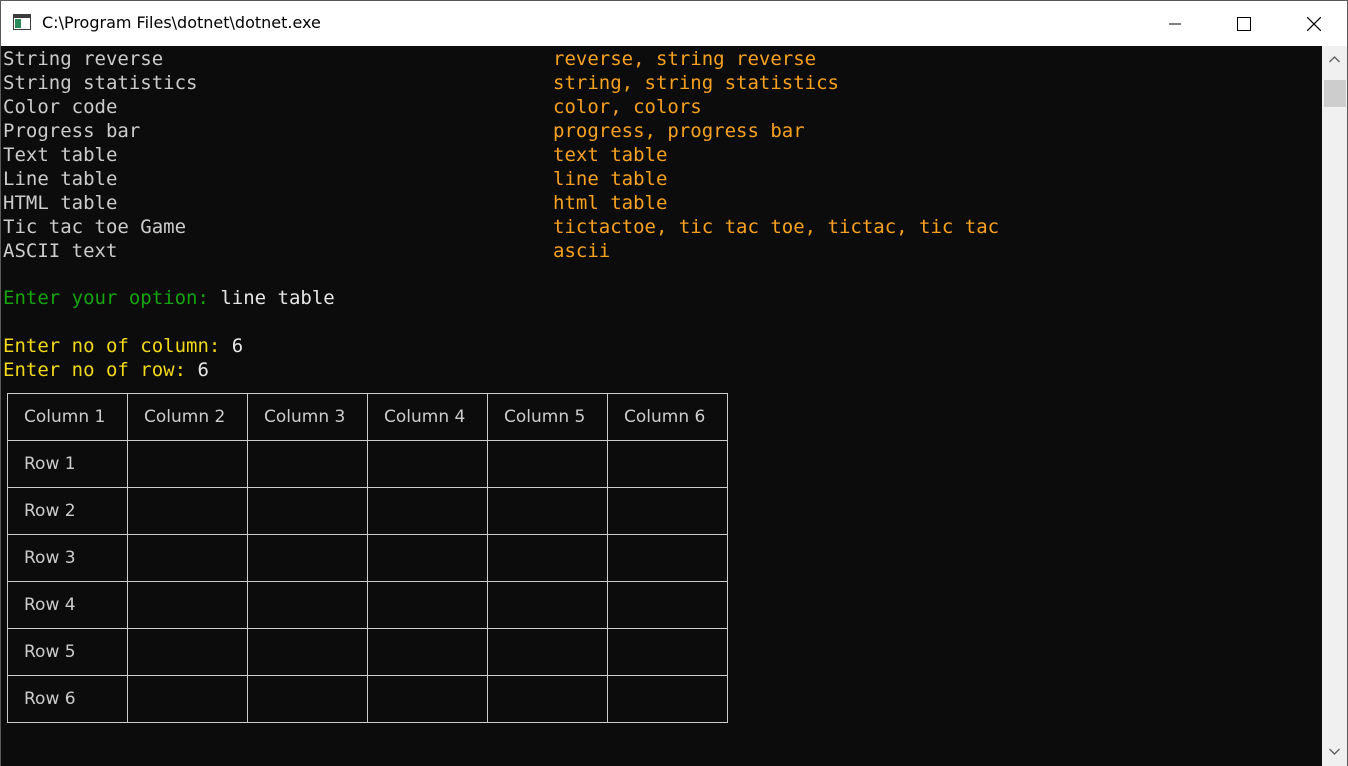  I want to click on table-header-cell: Column 2, so click(187, 417).